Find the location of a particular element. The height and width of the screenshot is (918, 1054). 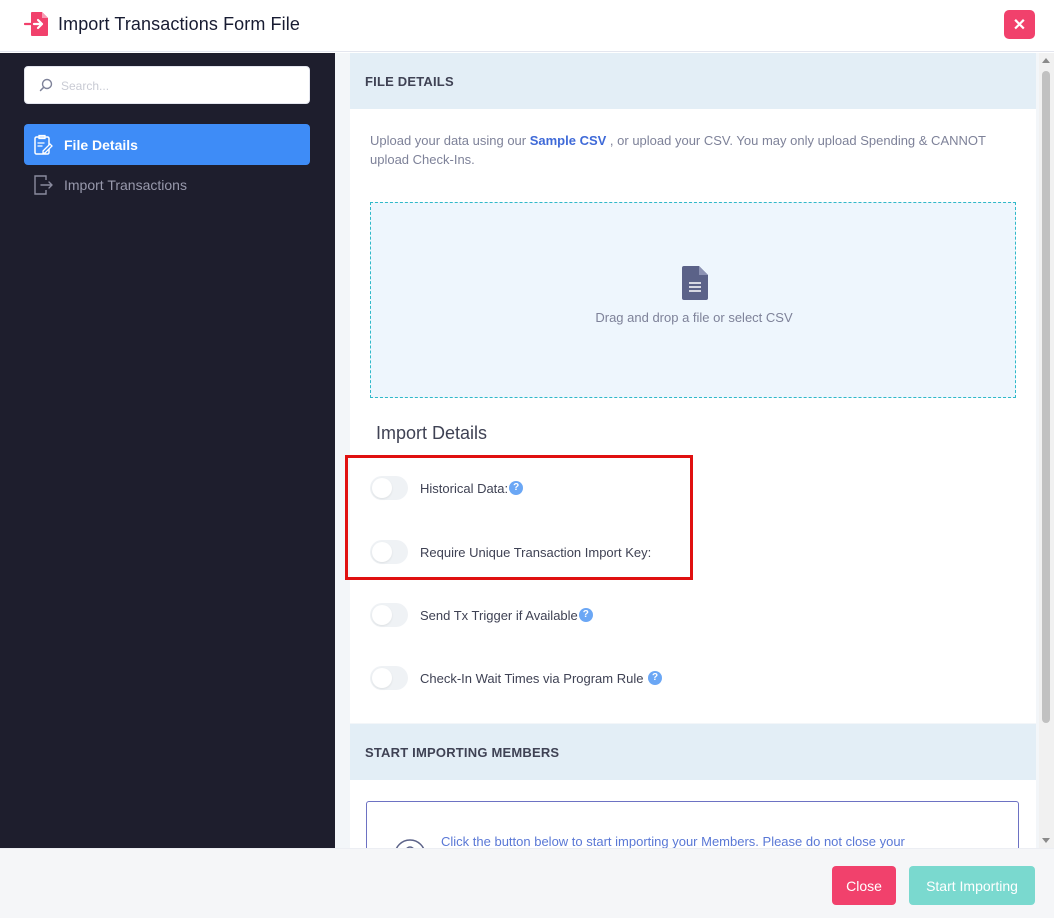

file-details-section-header: FILE DETAILS is located at coordinates (693, 81).